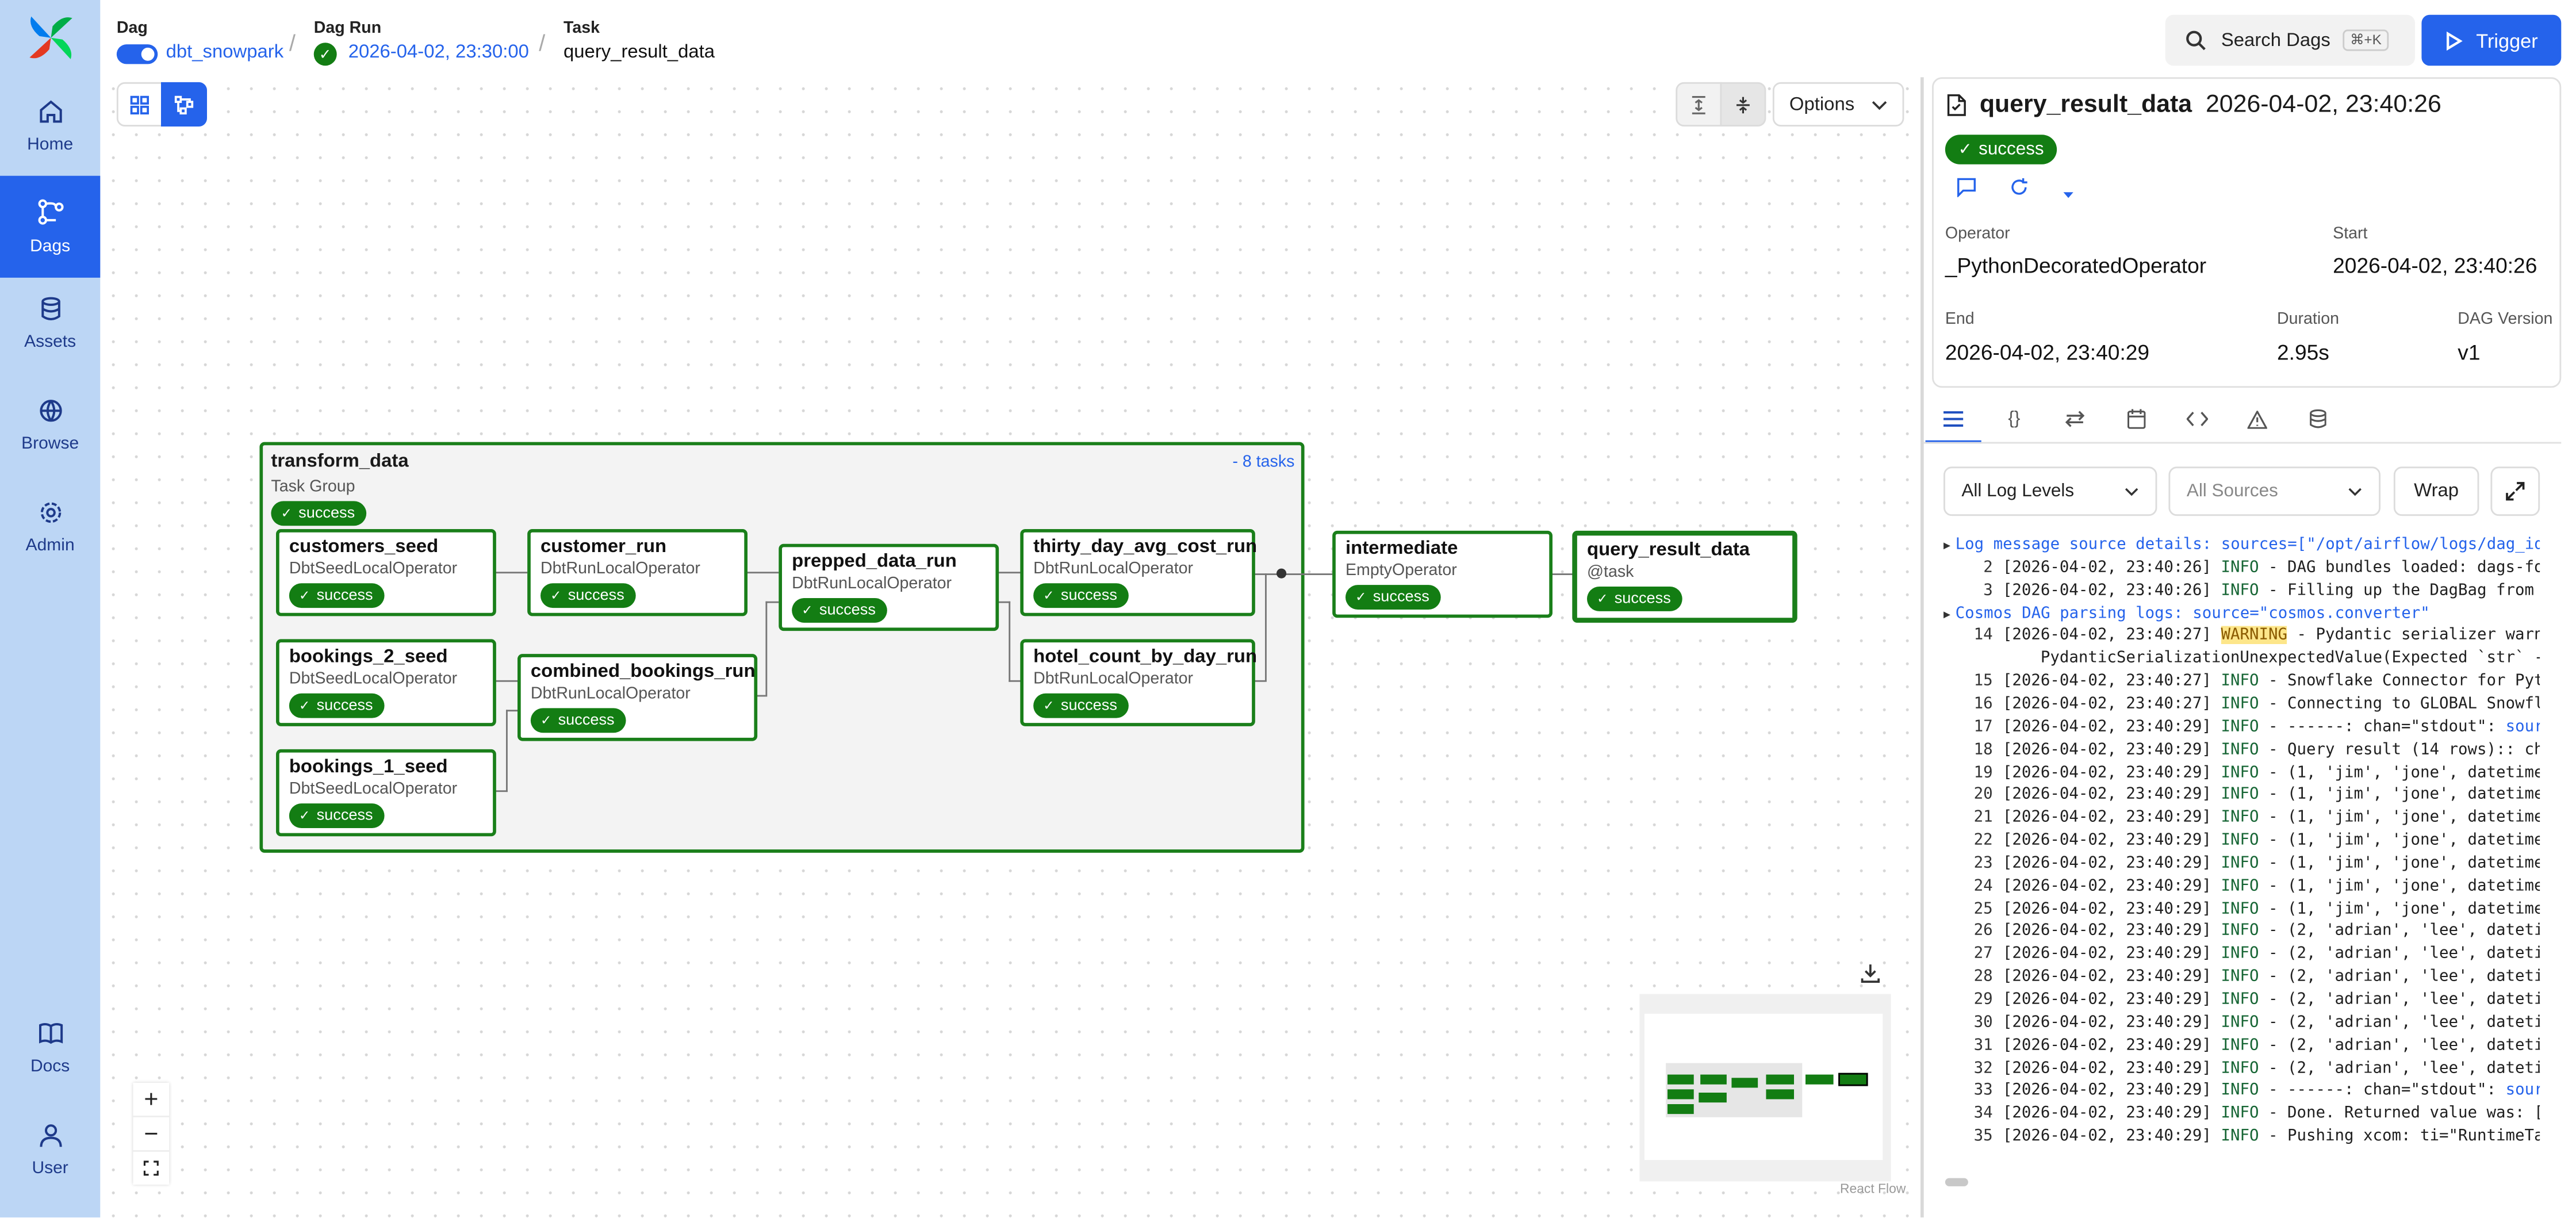  I want to click on airflow-logo, so click(51, 38).